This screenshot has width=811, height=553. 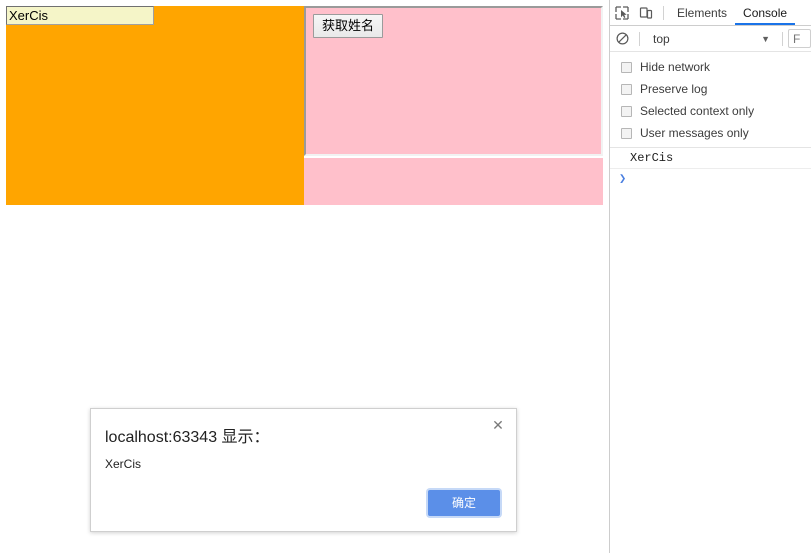 I want to click on chevron-down-icon: ▼, so click(x=765, y=38).